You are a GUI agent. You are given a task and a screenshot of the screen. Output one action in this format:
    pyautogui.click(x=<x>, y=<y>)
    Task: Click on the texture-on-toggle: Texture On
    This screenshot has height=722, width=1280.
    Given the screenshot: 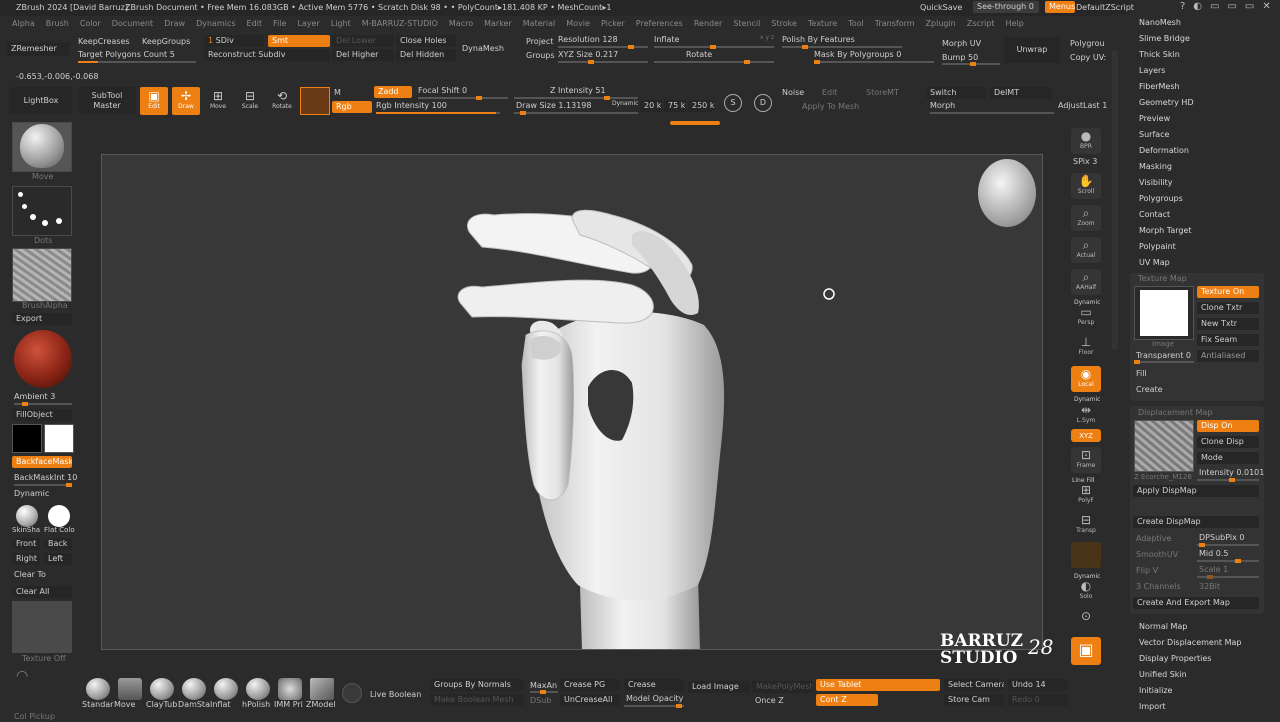 What is the action you would take?
    pyautogui.click(x=1228, y=292)
    